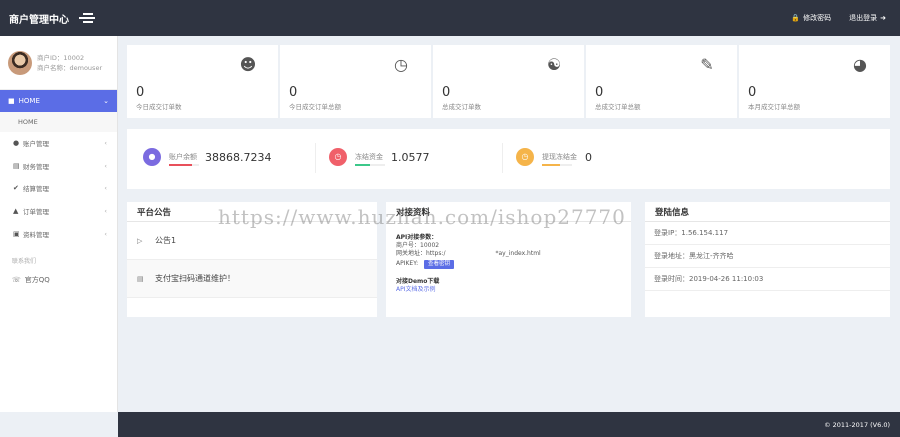 The width and height of the screenshot is (900, 437). Describe the element at coordinates (252, 279) in the screenshot. I see `notice-item: ▤ 支付宝扫码通道维护！` at that location.